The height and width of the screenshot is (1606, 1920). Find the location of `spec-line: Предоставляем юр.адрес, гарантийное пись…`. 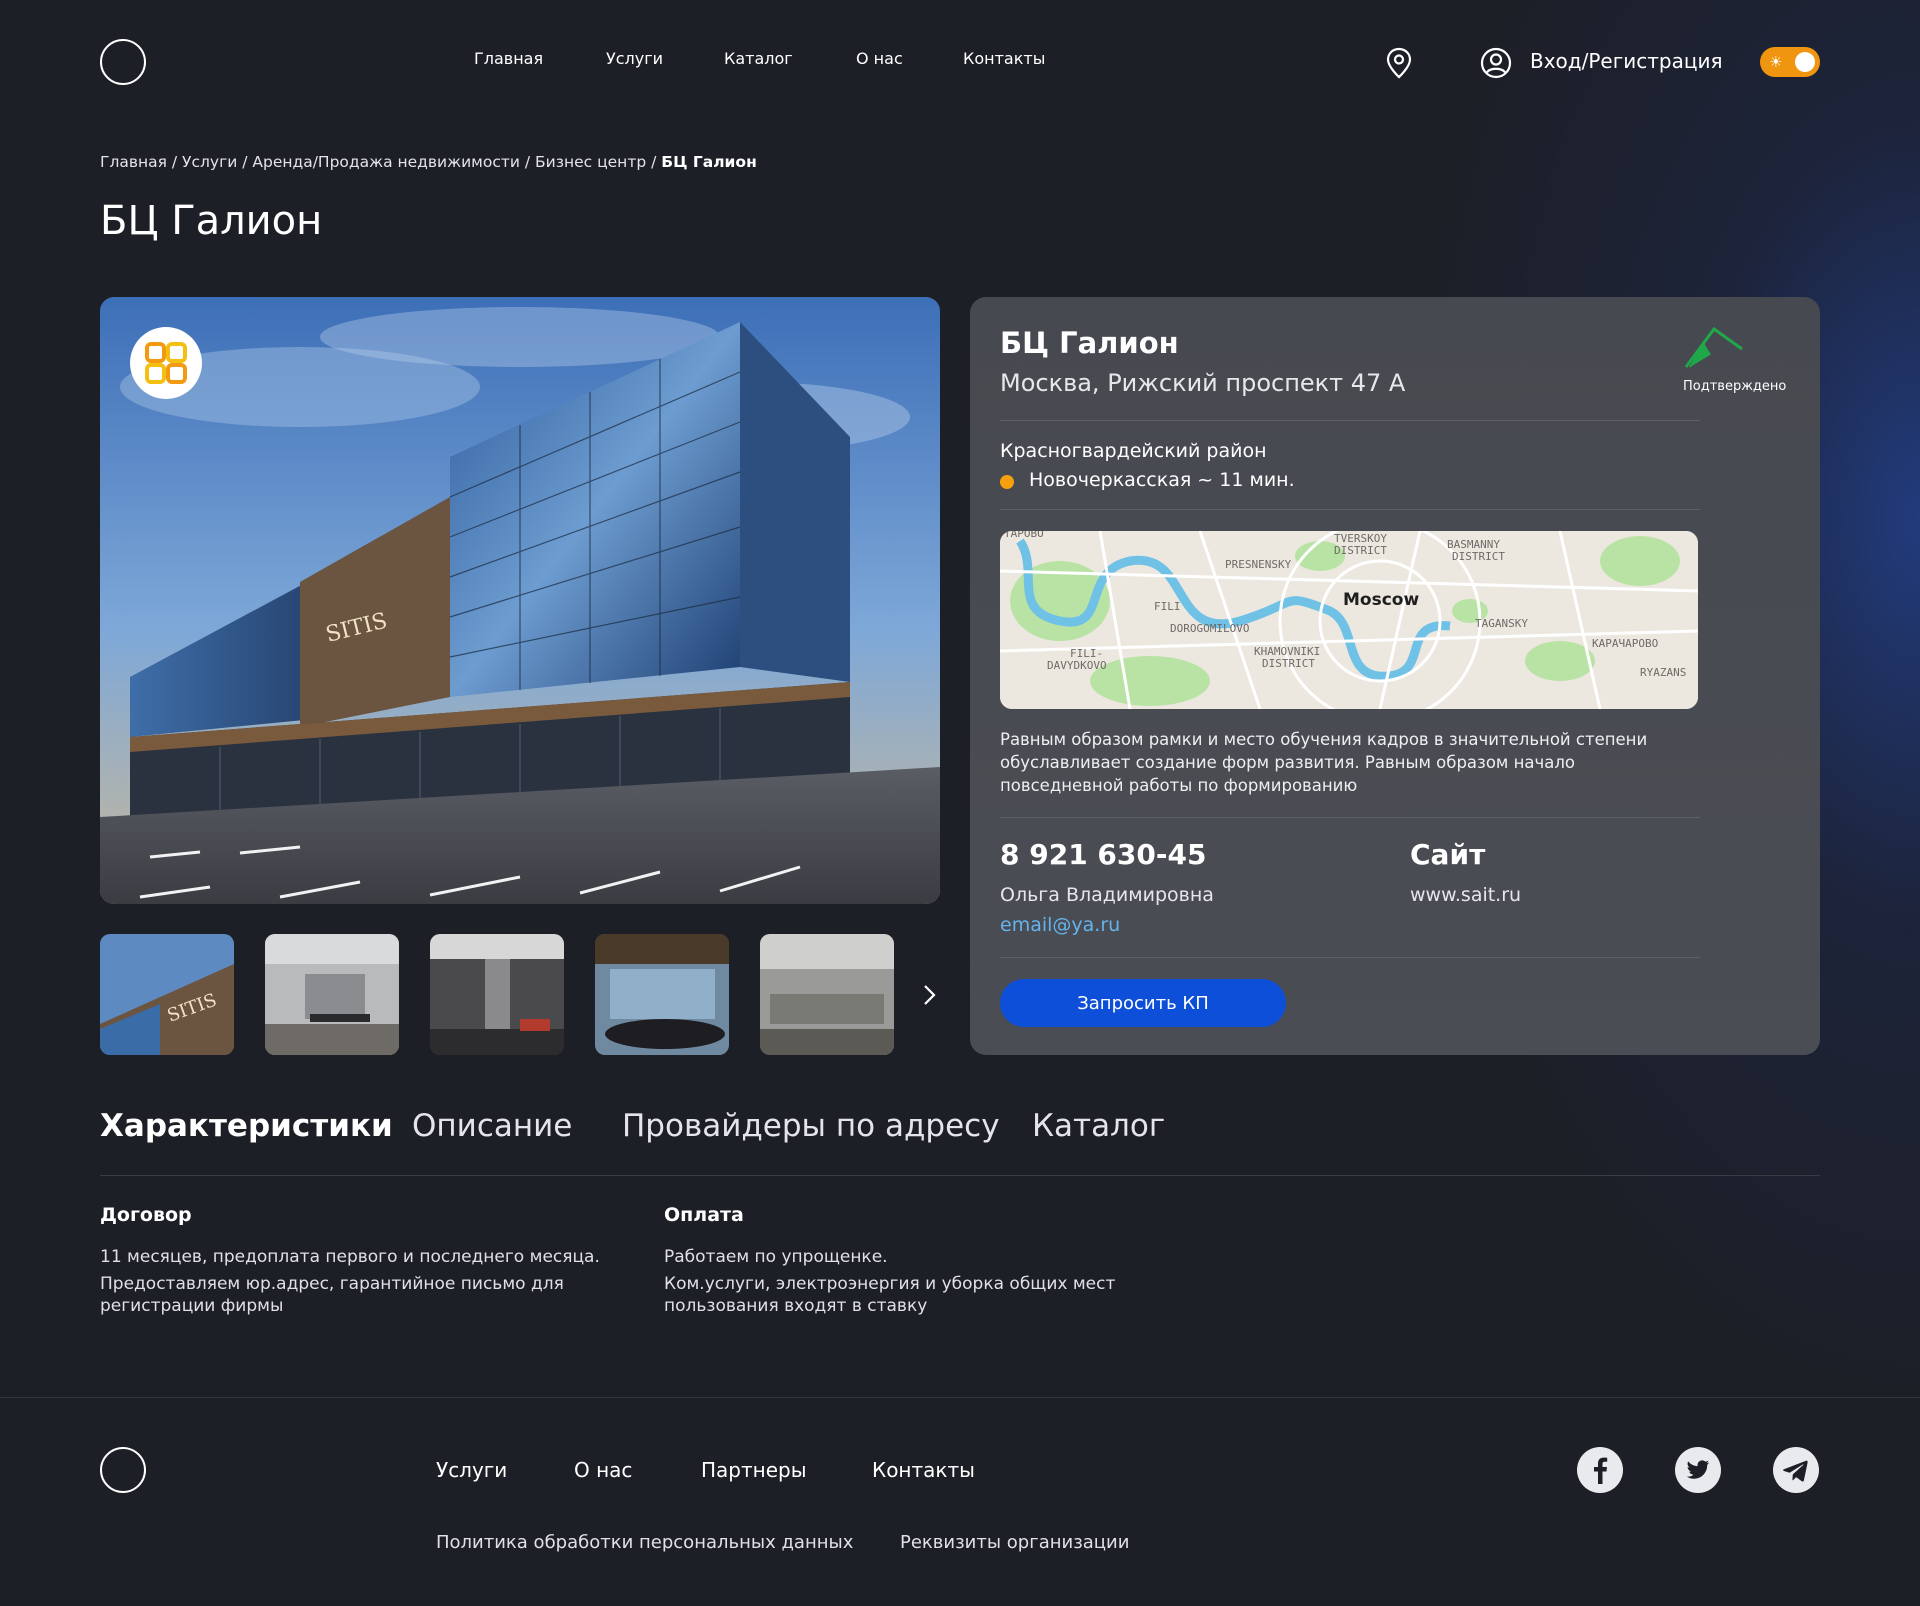

spec-line: Предоставляем юр.адрес, гарантийное пись… is located at coordinates (332, 1284).